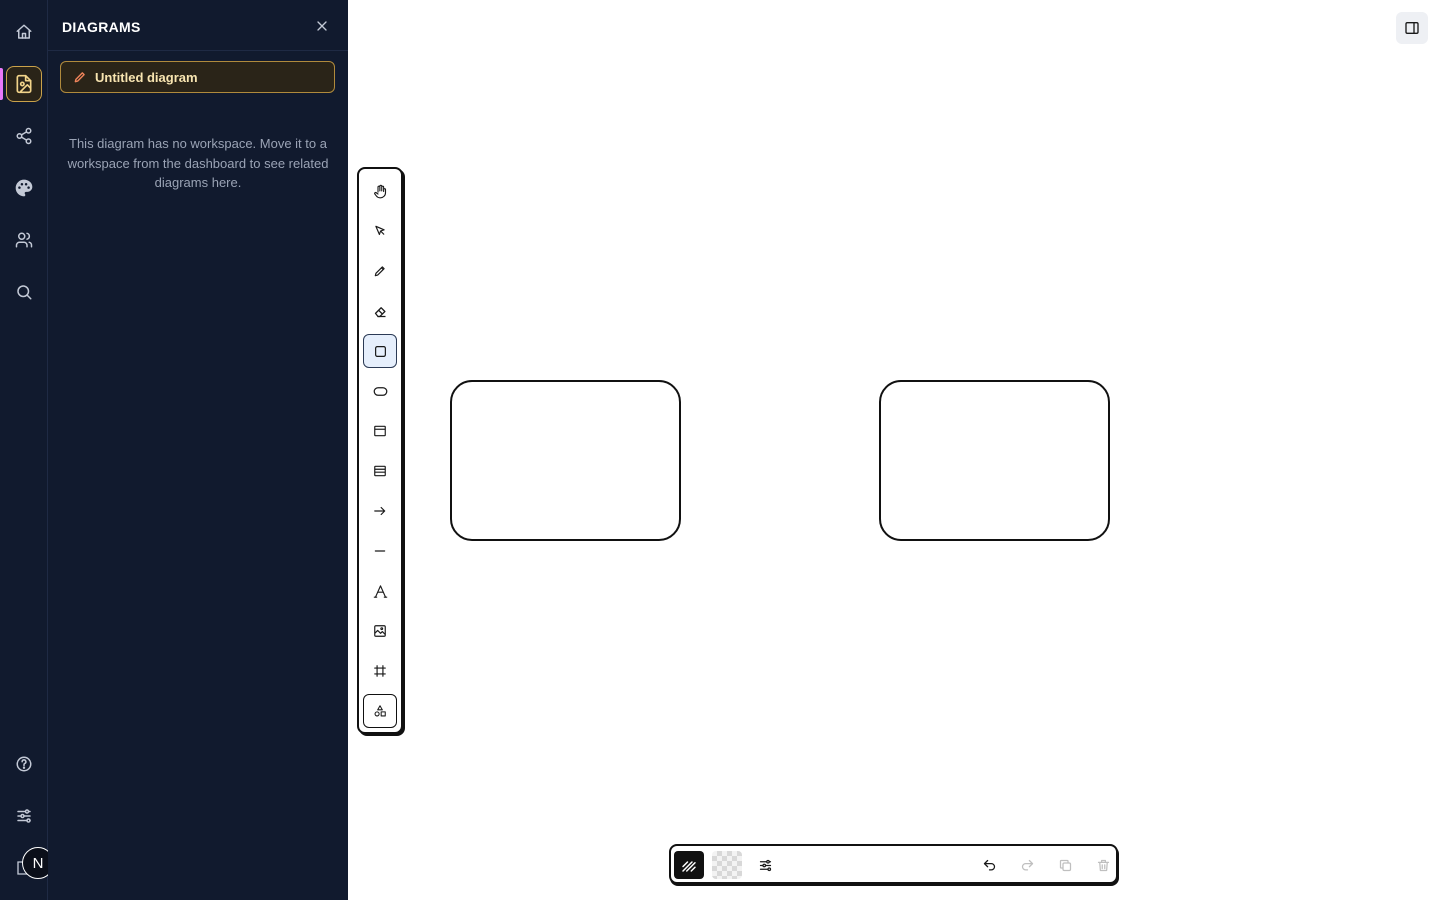 The height and width of the screenshot is (900, 1440). Describe the element at coordinates (380, 351) in the screenshot. I see `rectangle-tool-icon` at that location.